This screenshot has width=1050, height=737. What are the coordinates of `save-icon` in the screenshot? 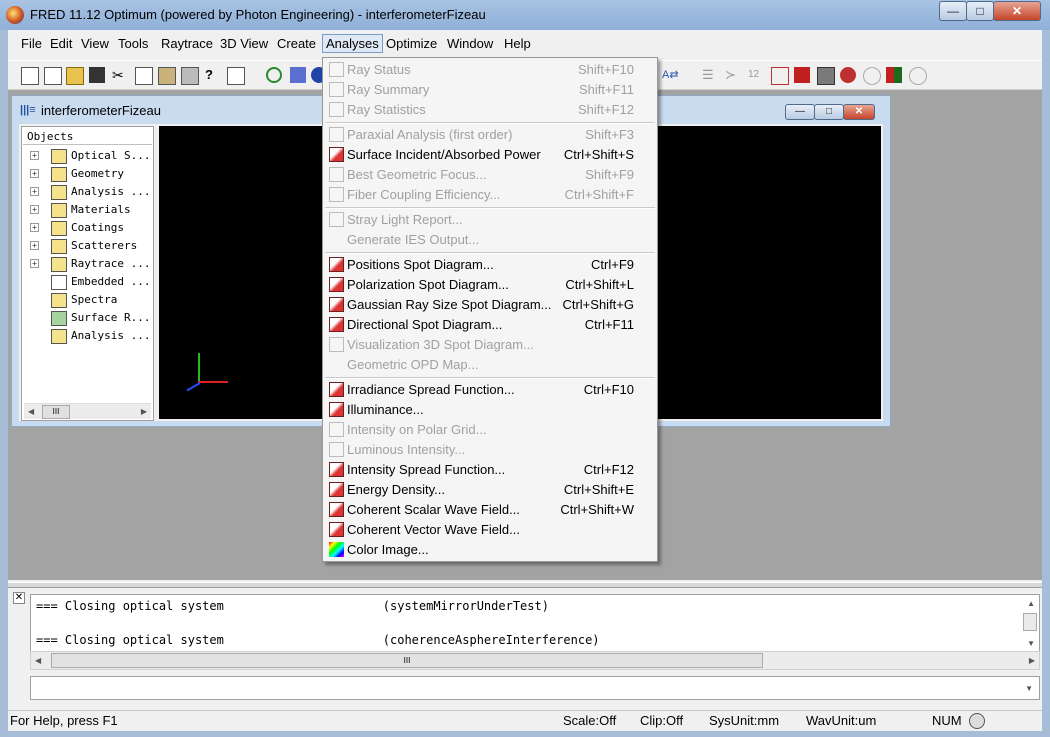 It's located at (97, 75).